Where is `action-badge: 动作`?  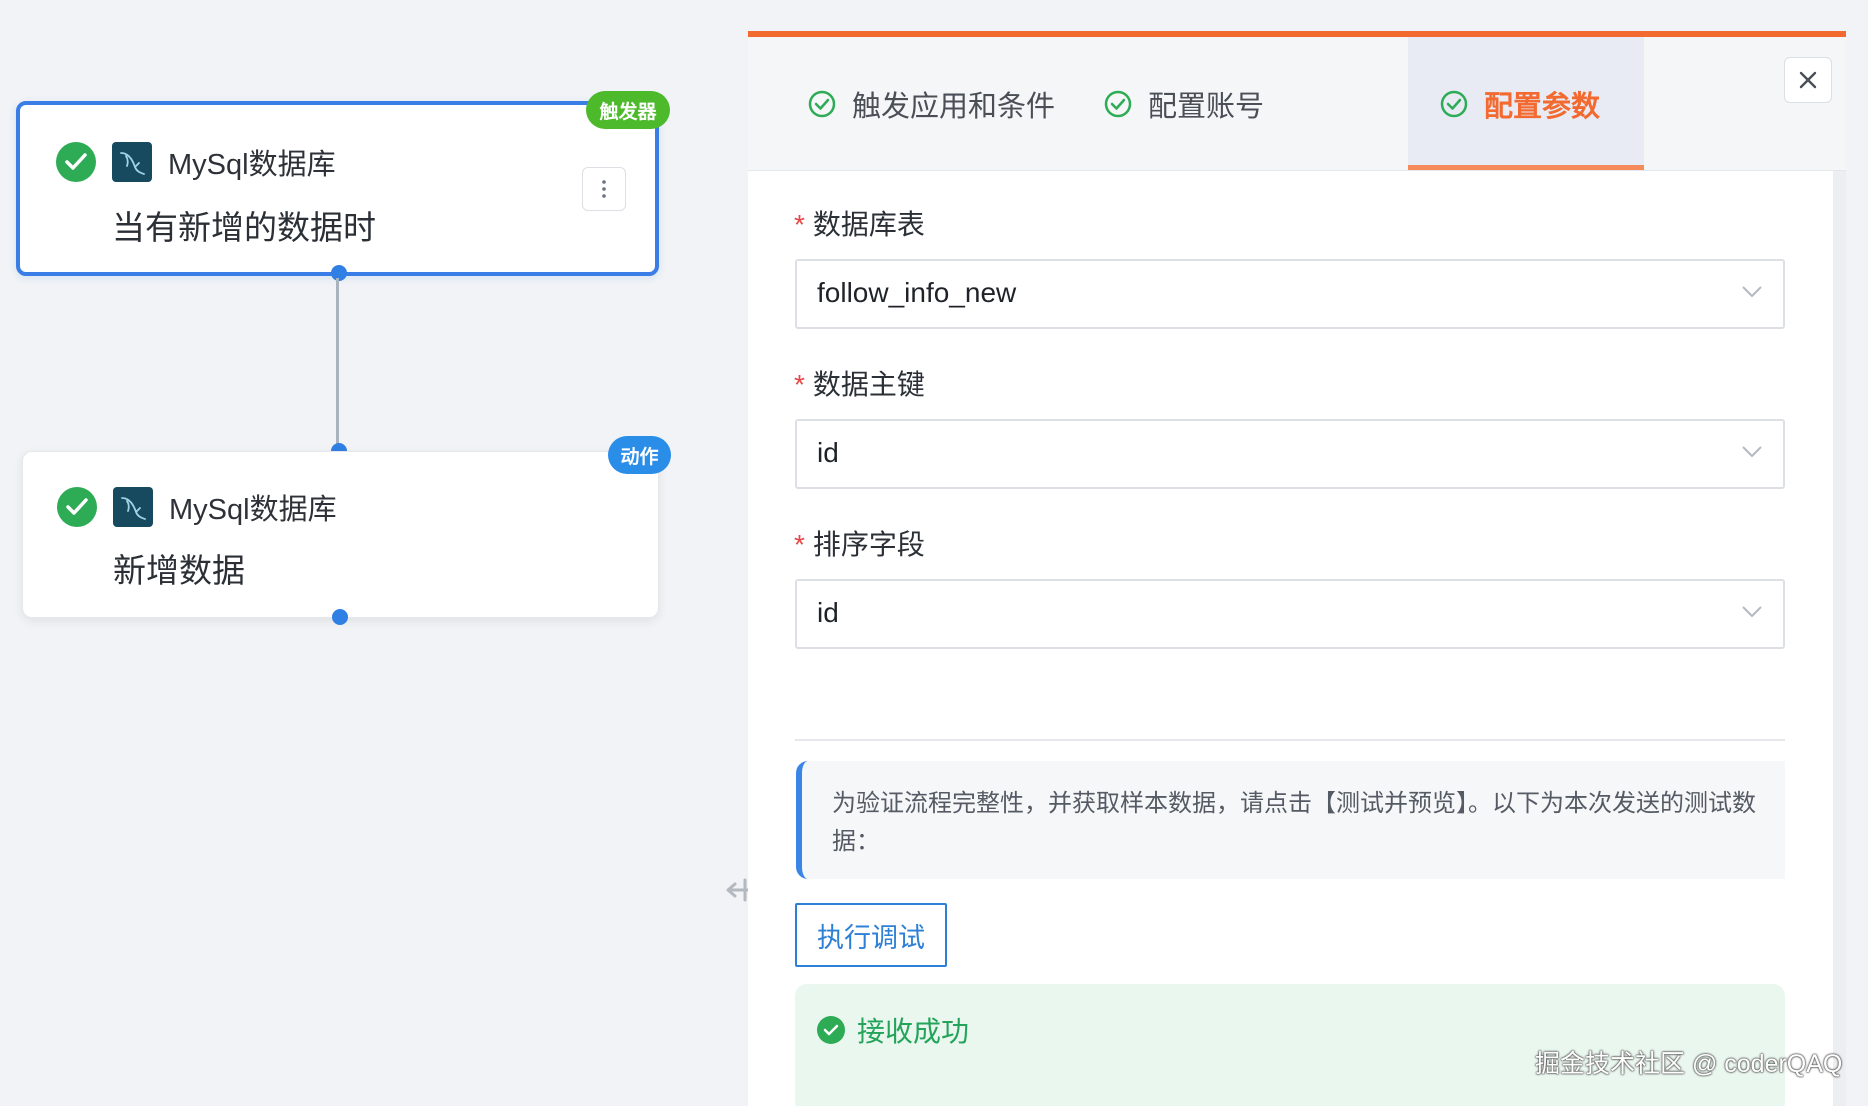 action-badge: 动作 is located at coordinates (639, 455).